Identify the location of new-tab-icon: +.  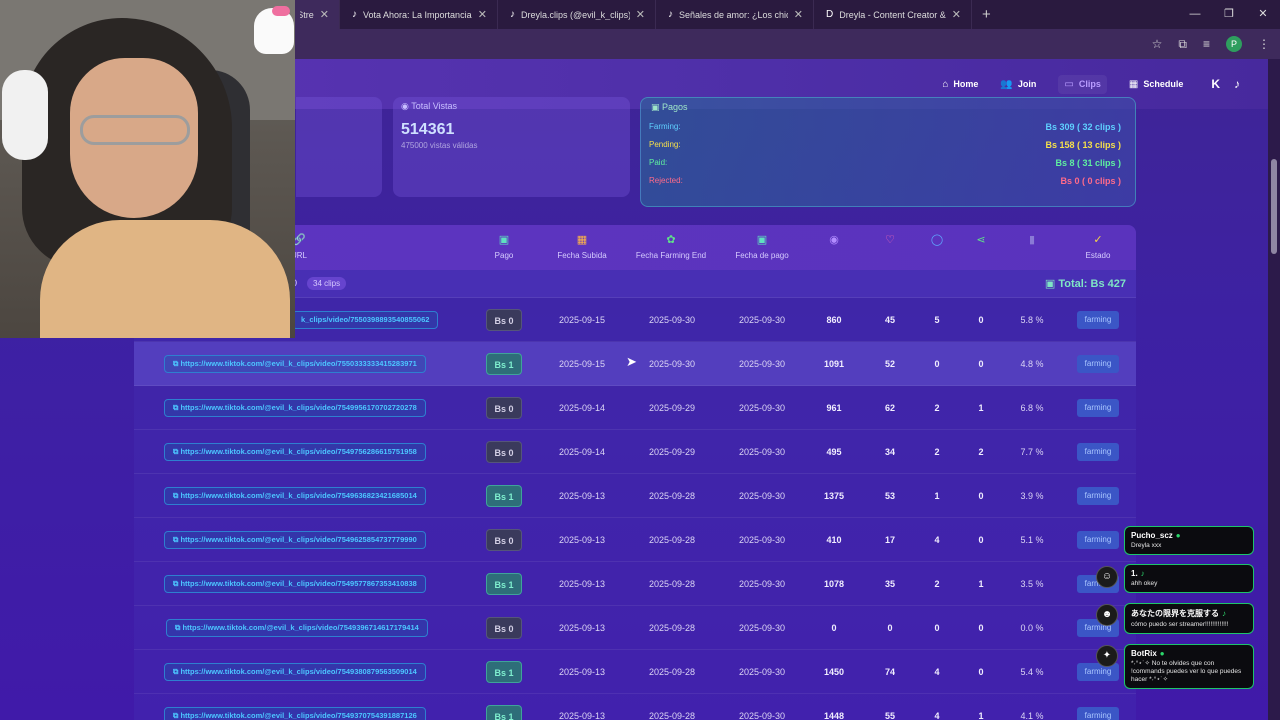
(986, 14).